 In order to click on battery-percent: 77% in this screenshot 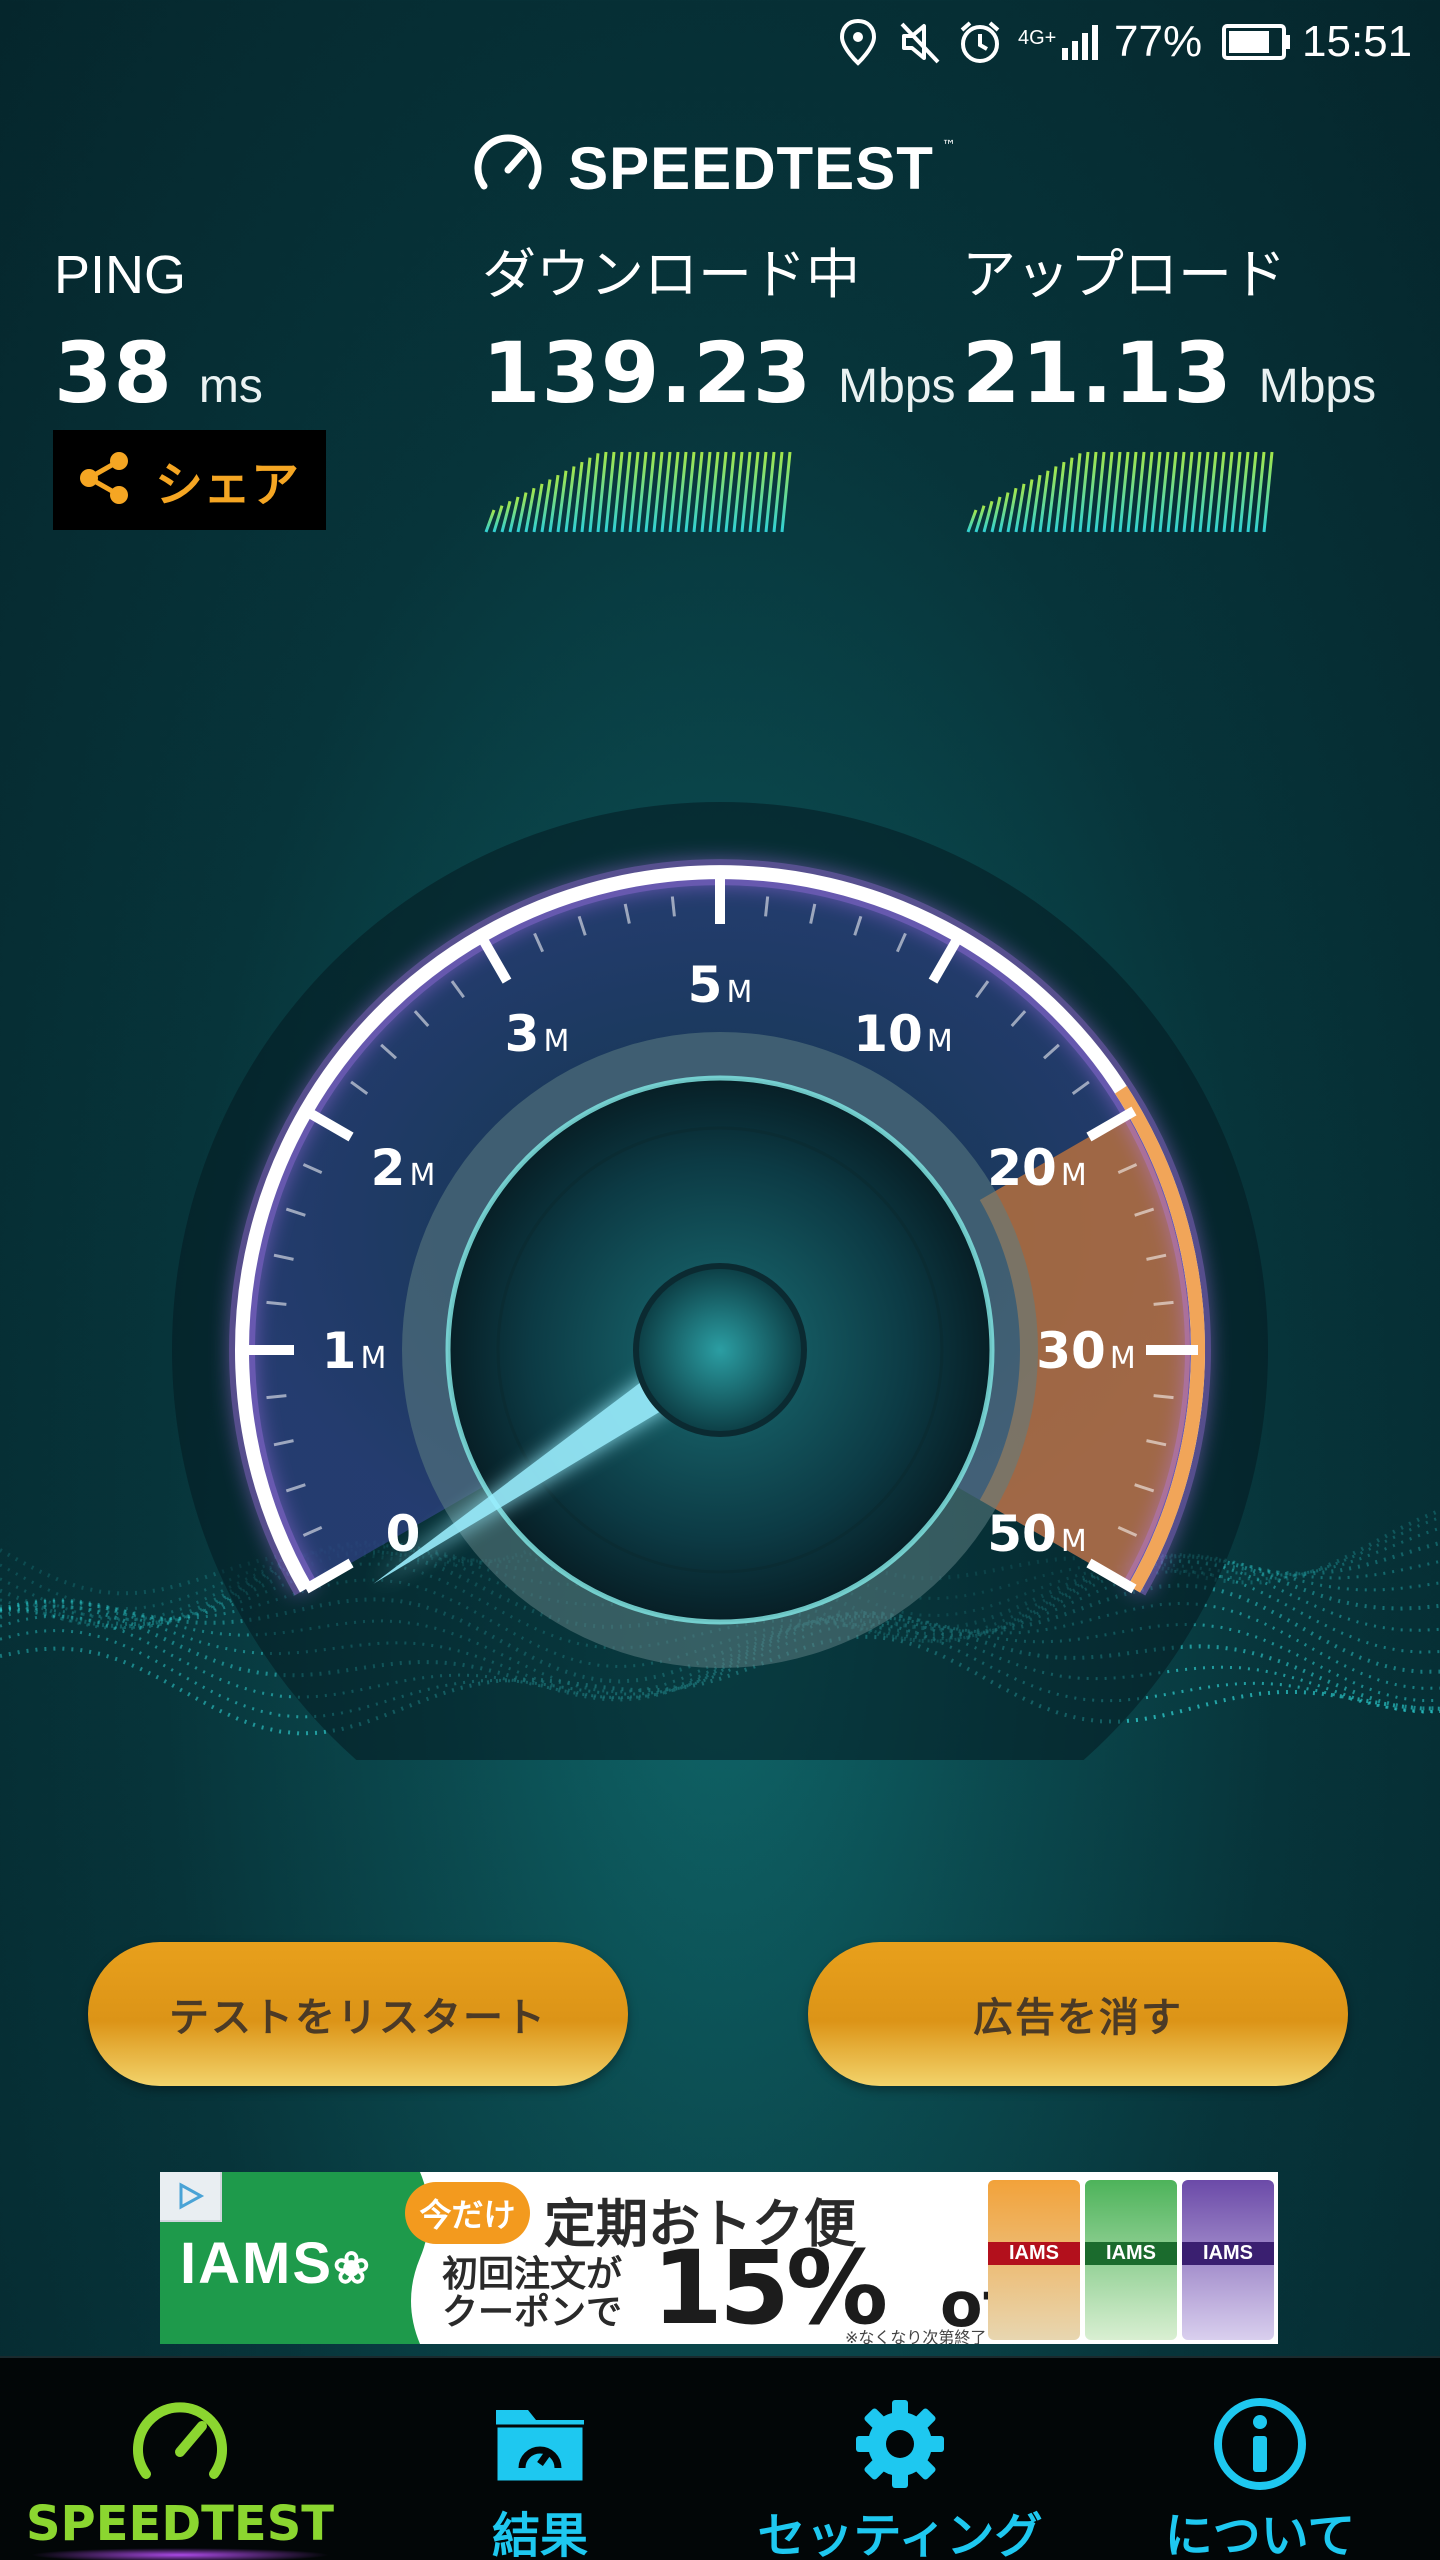, I will do `click(1158, 41)`.